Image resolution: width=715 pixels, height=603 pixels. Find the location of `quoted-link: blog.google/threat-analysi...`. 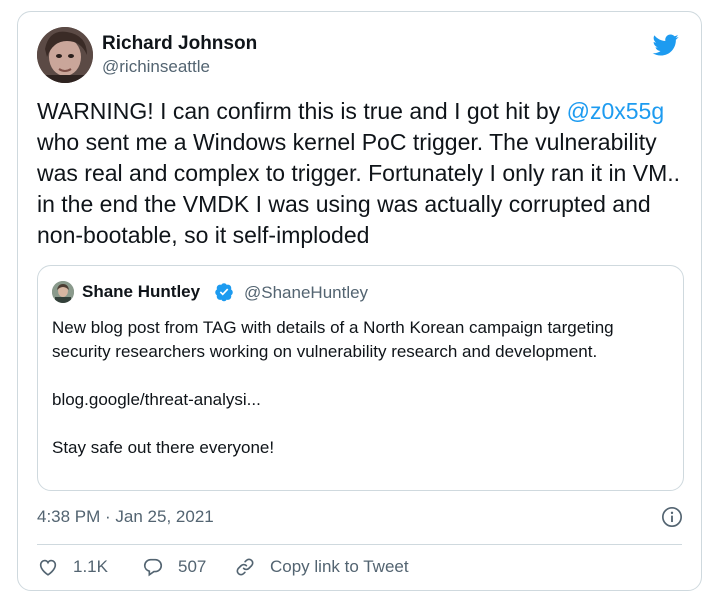

quoted-link: blog.google/threat-analysi... is located at coordinates (156, 399).